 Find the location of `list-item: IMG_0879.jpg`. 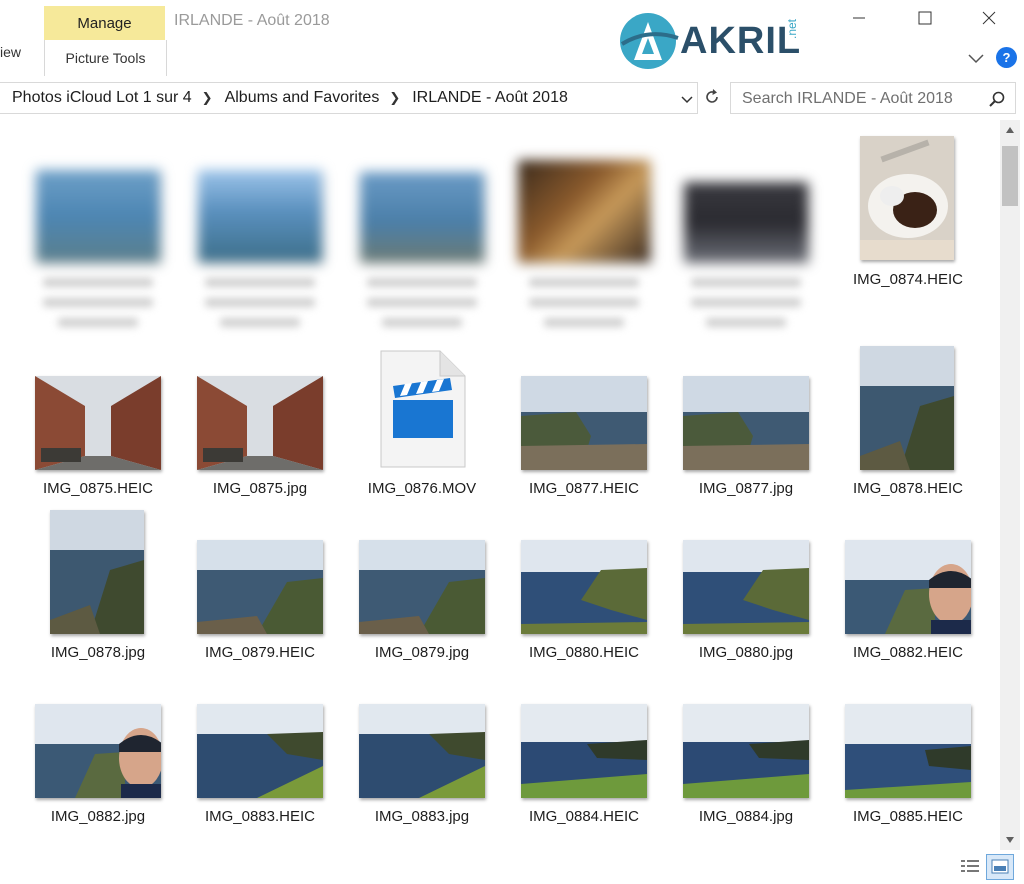

list-item: IMG_0879.jpg is located at coordinates (422, 588).